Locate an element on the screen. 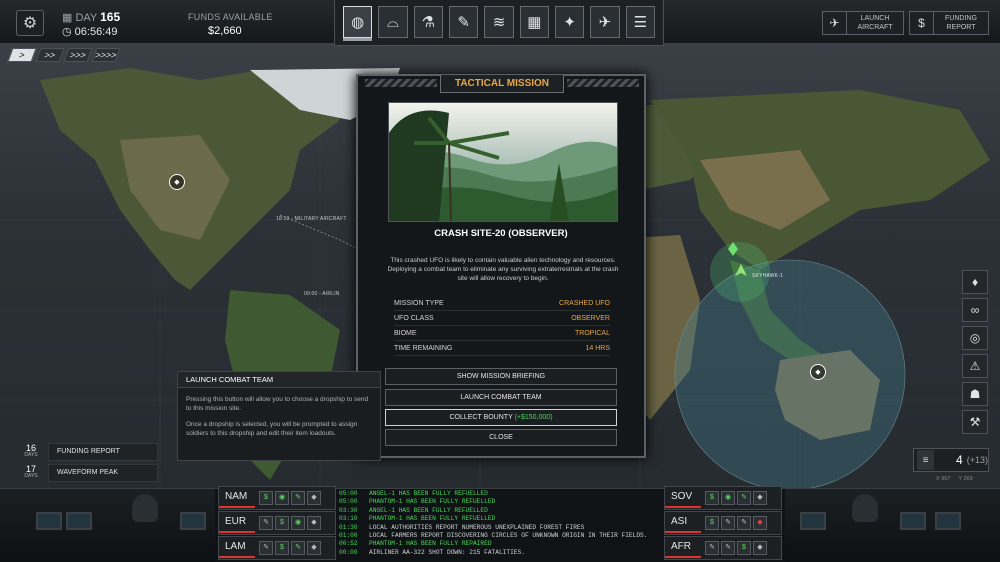 This screenshot has height=562, width=1000. region-name: LAM is located at coordinates (237, 548).